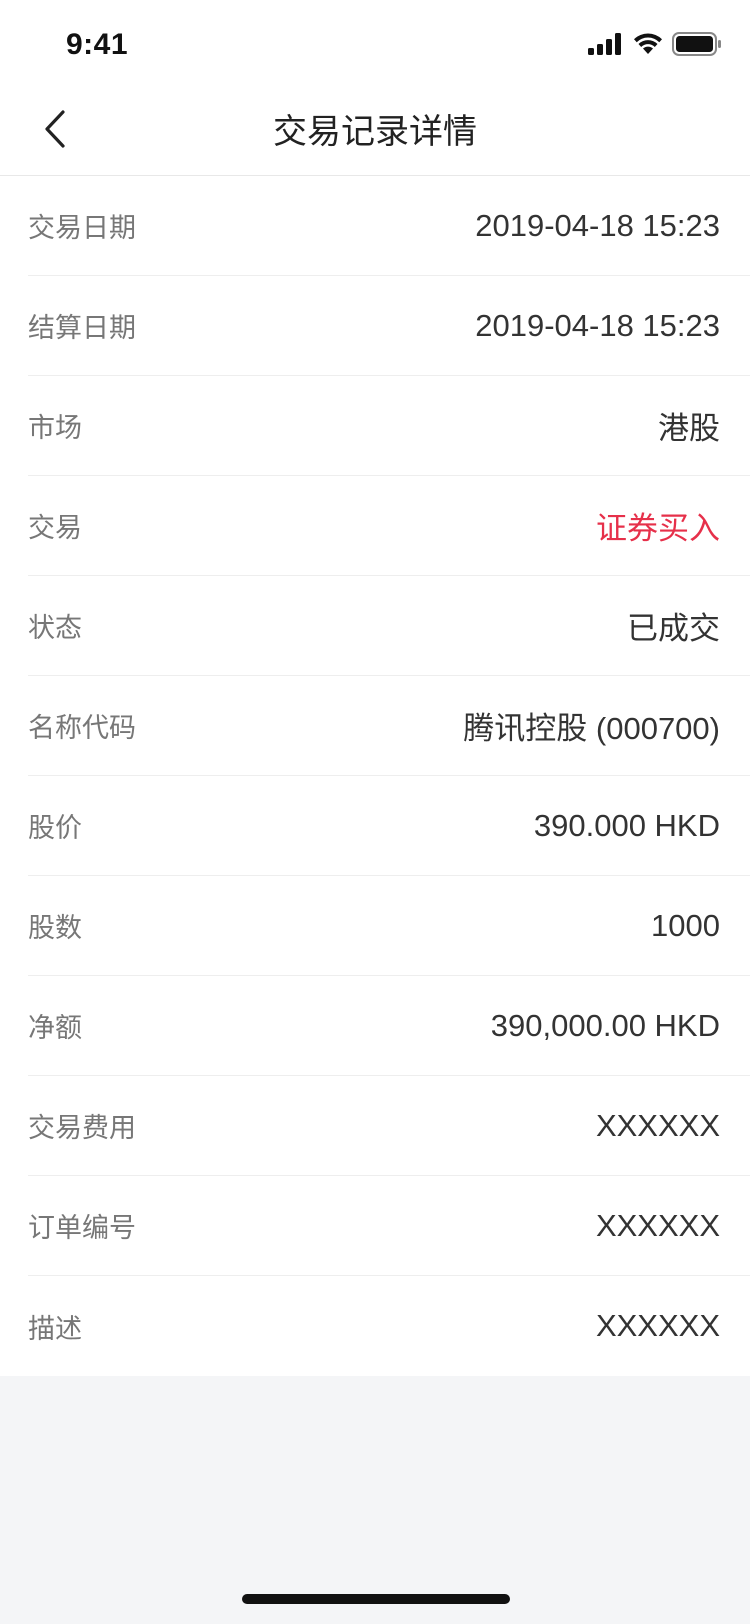  Describe the element at coordinates (389, 626) in the screenshot. I see `detail-row-status: 状态 已成交` at that location.